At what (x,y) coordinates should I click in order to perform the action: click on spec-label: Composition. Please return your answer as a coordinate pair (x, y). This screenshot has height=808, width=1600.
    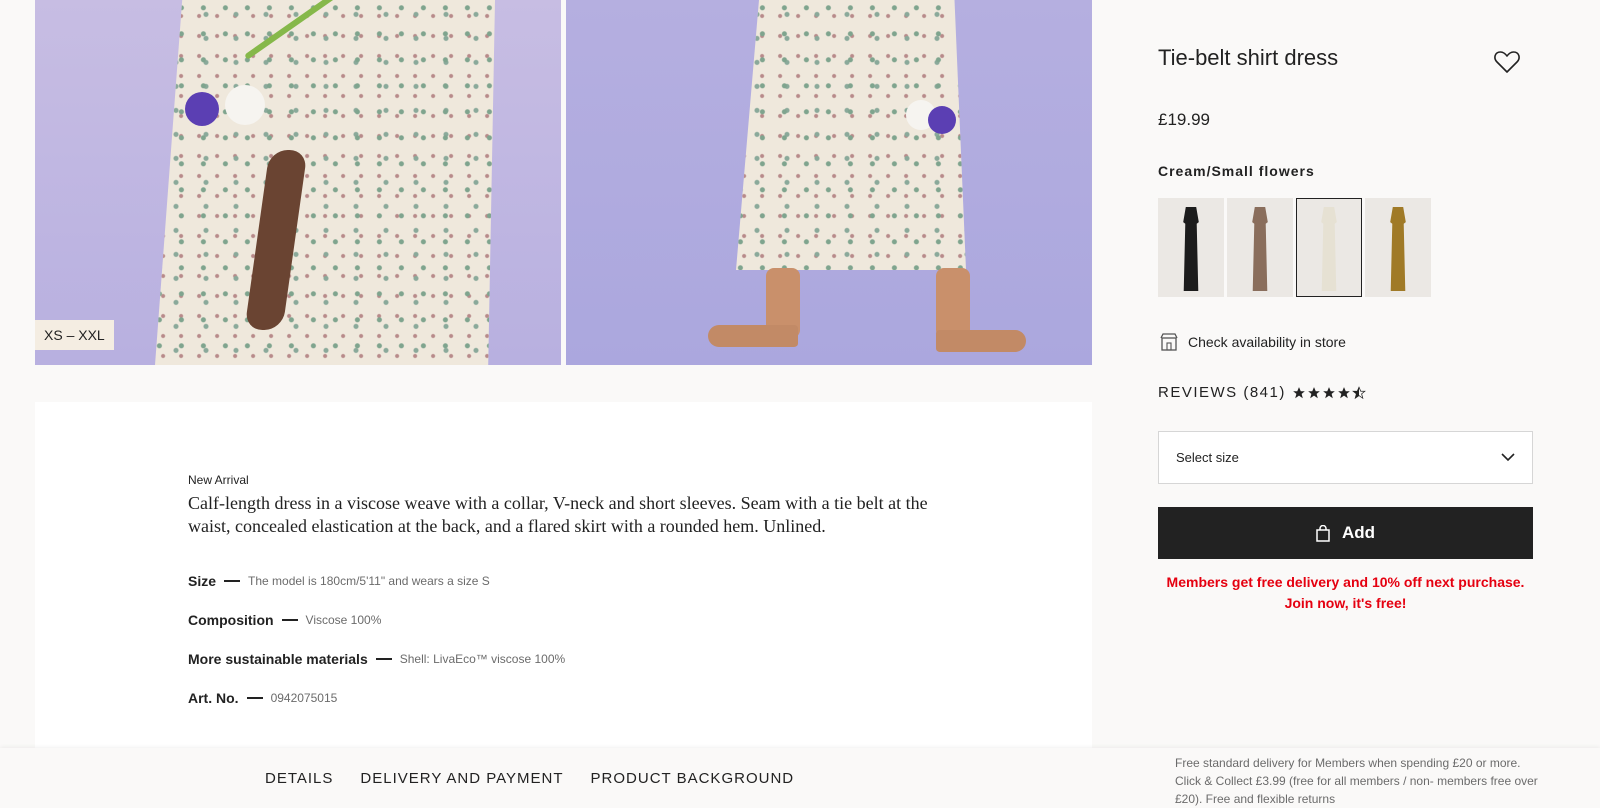
    Looking at the image, I should click on (231, 620).